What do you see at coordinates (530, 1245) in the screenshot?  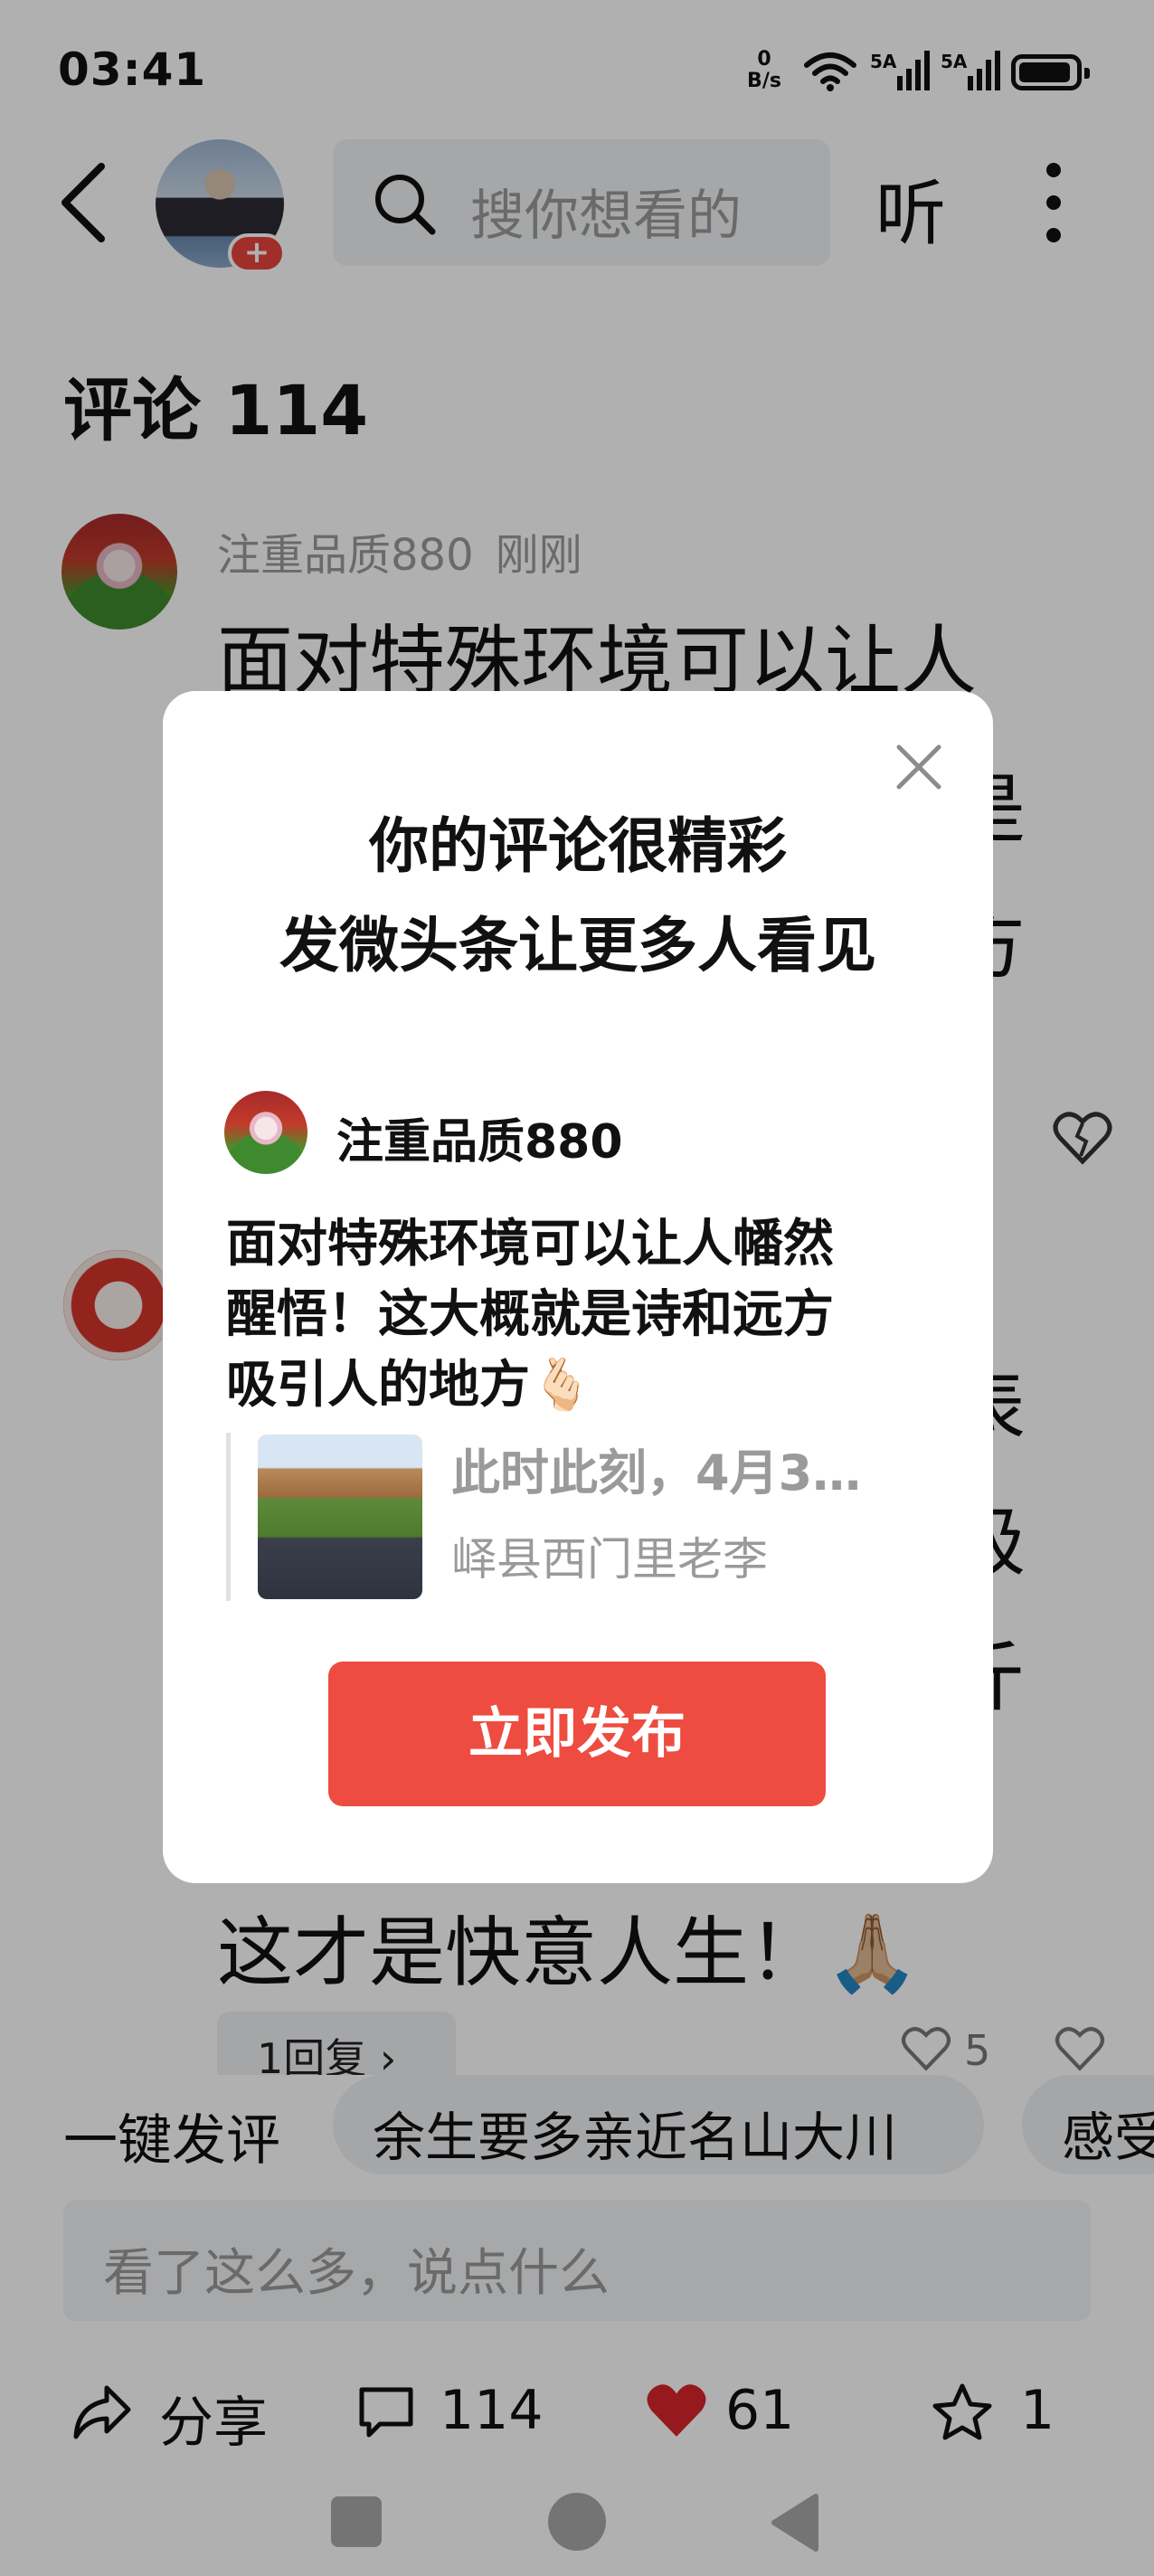 I see `modal-comment-line: 面对特殊环境可以让人幡然` at bounding box center [530, 1245].